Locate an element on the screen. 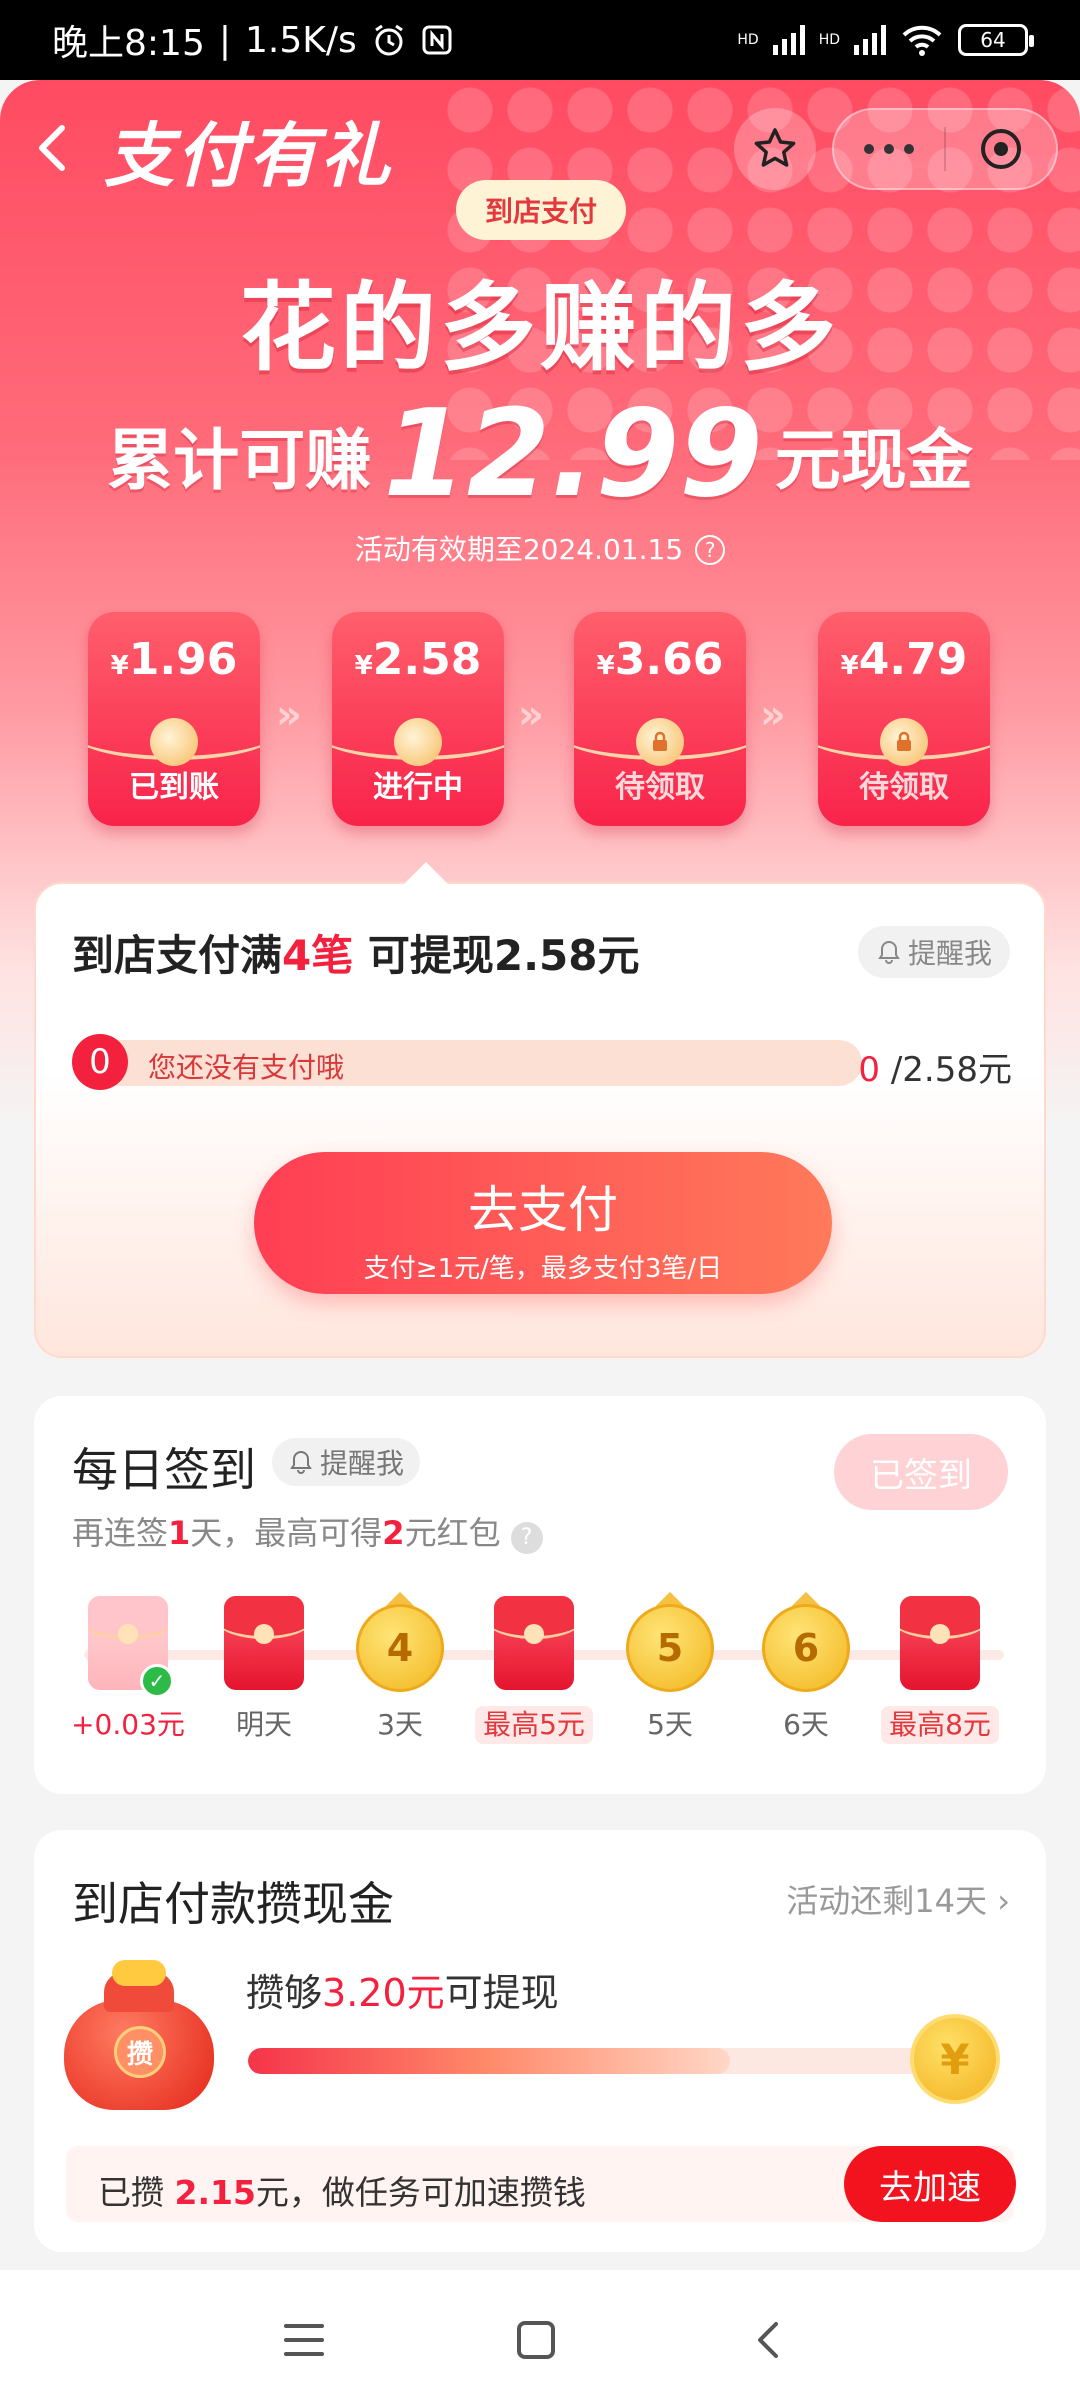  checkin-remind-button: 提醒我 is located at coordinates (346, 1462).